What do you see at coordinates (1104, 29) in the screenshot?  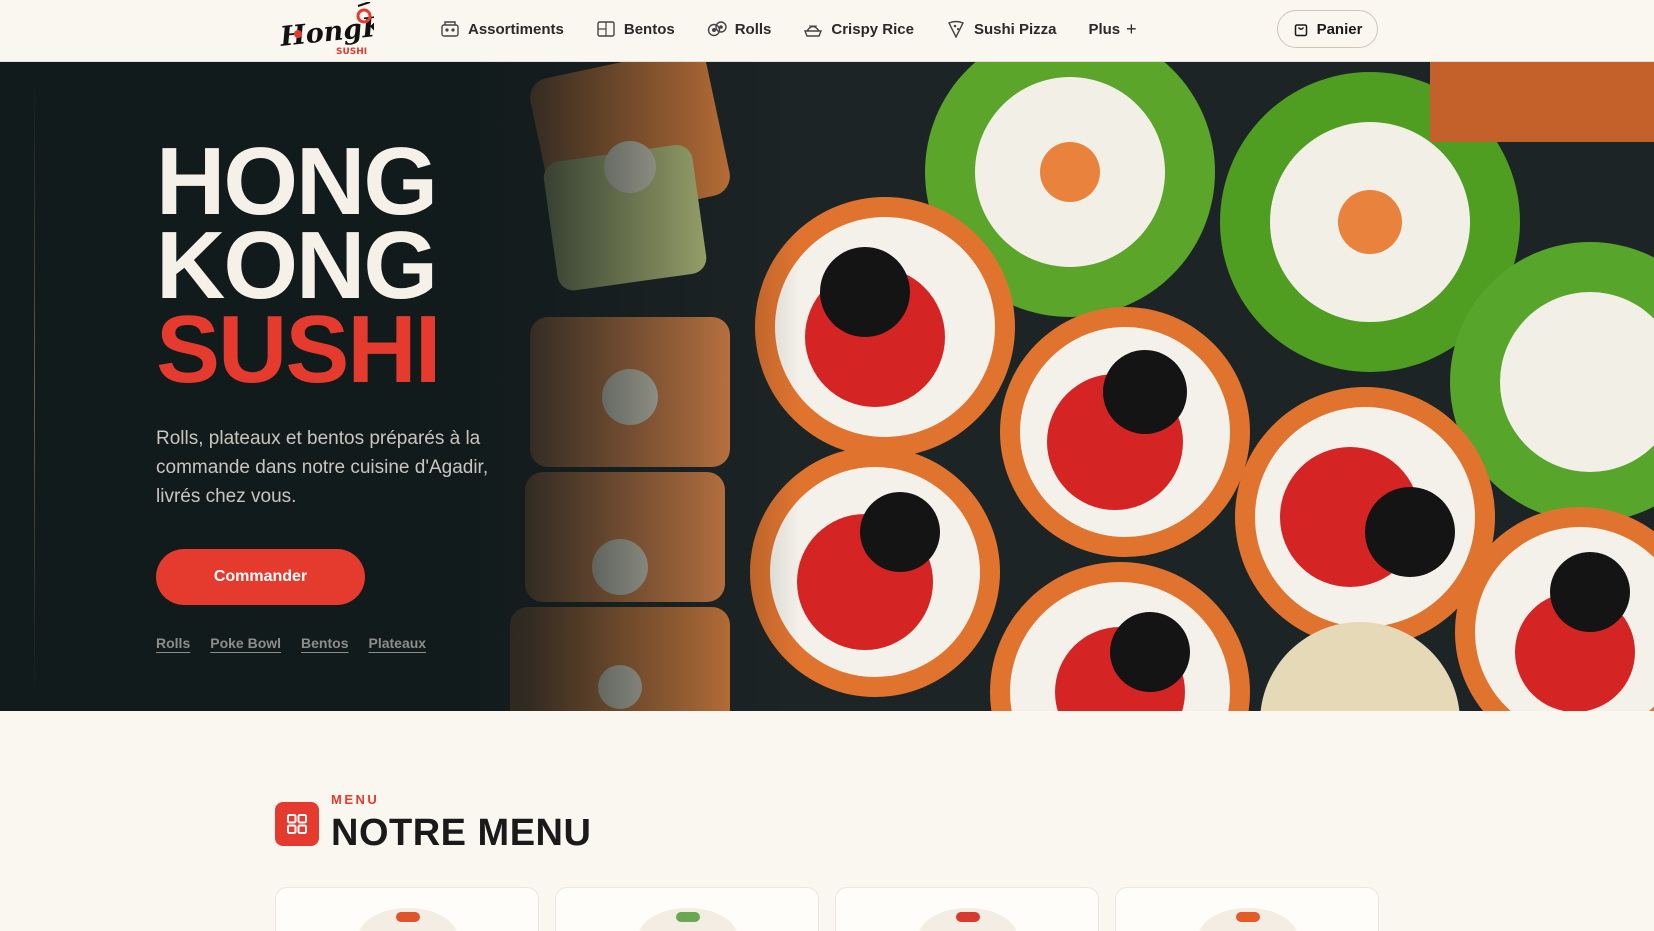 I see `nav-item-label: Plus` at bounding box center [1104, 29].